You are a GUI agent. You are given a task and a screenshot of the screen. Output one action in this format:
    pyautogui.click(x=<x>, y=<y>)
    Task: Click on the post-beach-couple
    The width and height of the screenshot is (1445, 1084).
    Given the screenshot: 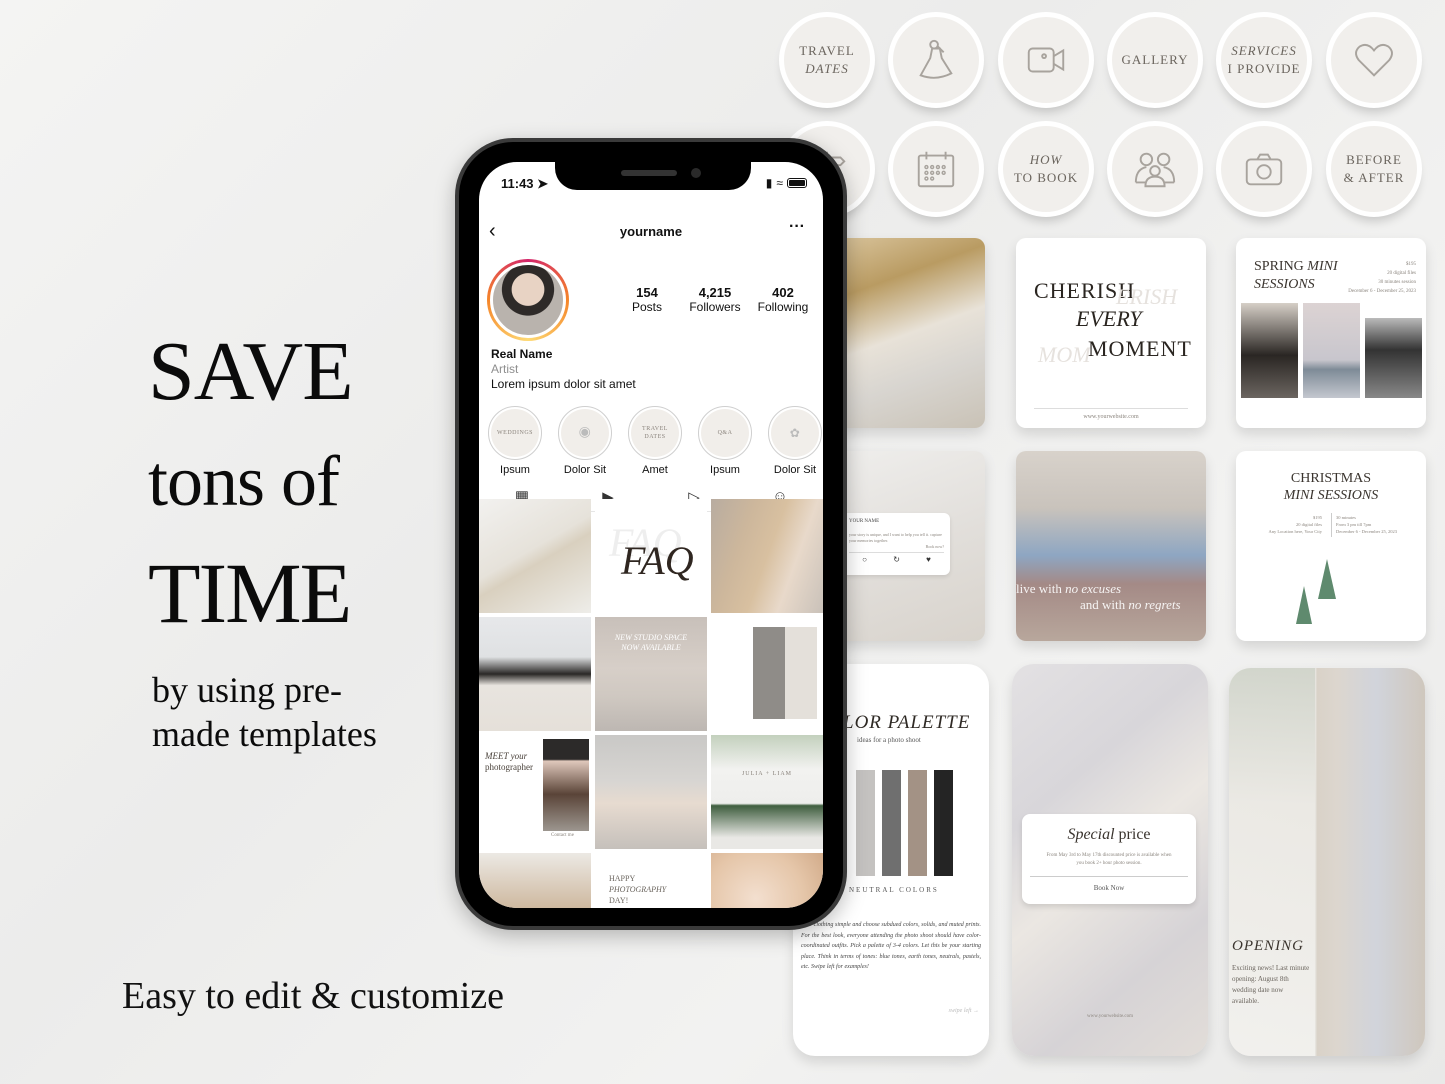 What is the action you would take?
    pyautogui.click(x=535, y=674)
    